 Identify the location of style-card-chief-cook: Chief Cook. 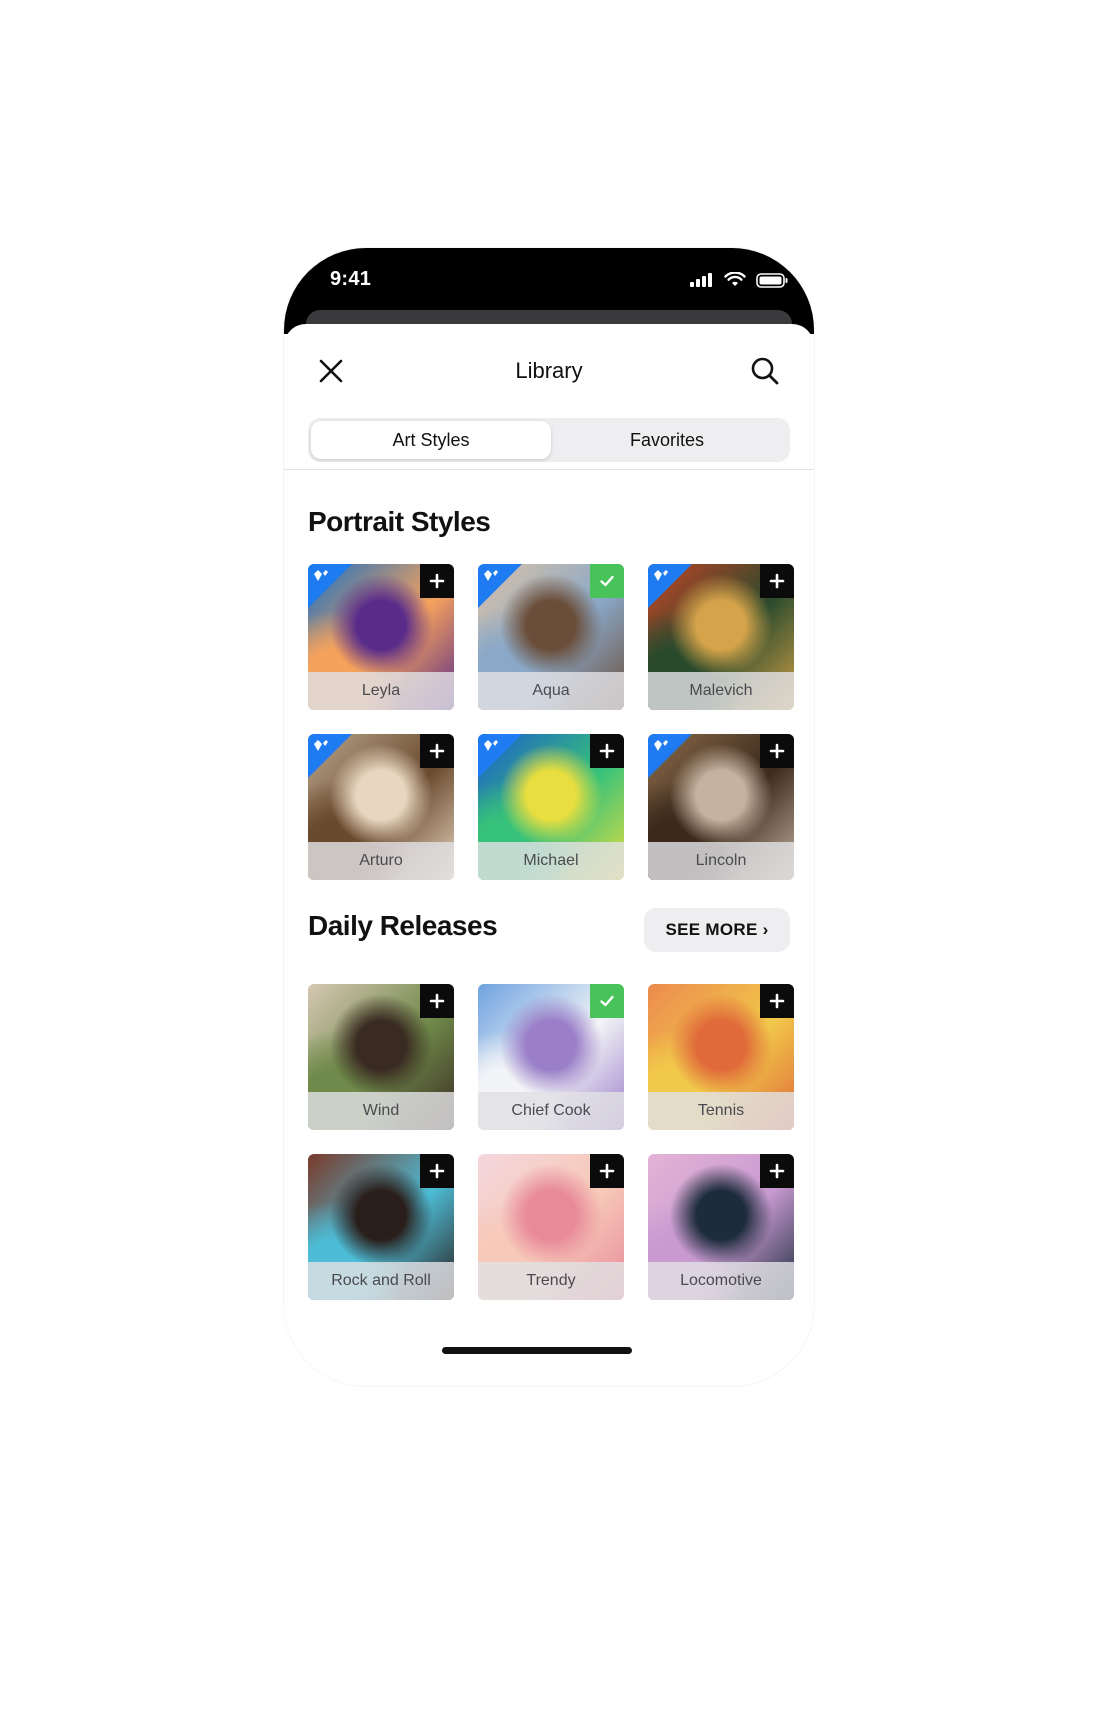
(551, 1057).